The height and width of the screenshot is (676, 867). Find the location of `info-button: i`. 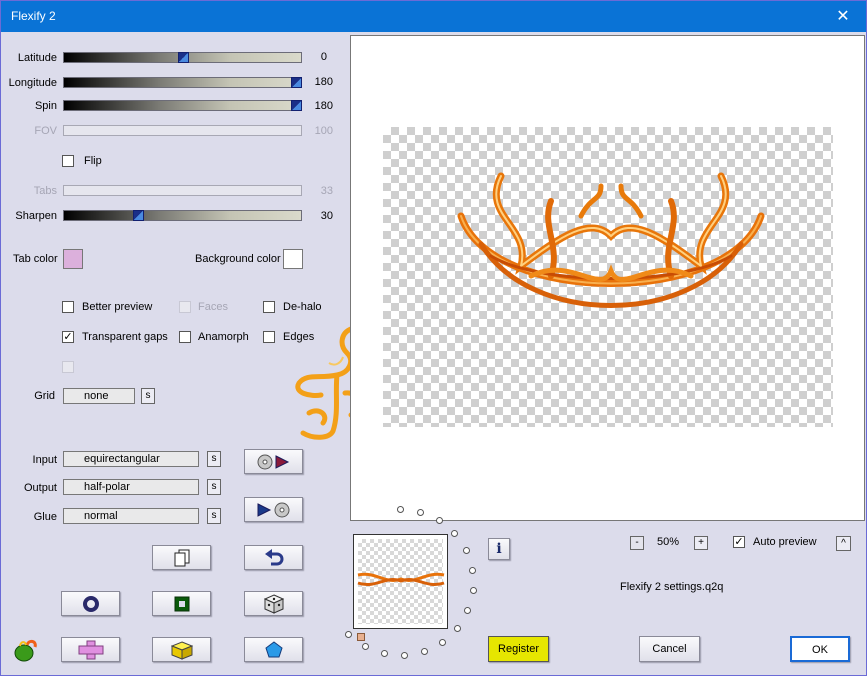

info-button: i is located at coordinates (499, 549).